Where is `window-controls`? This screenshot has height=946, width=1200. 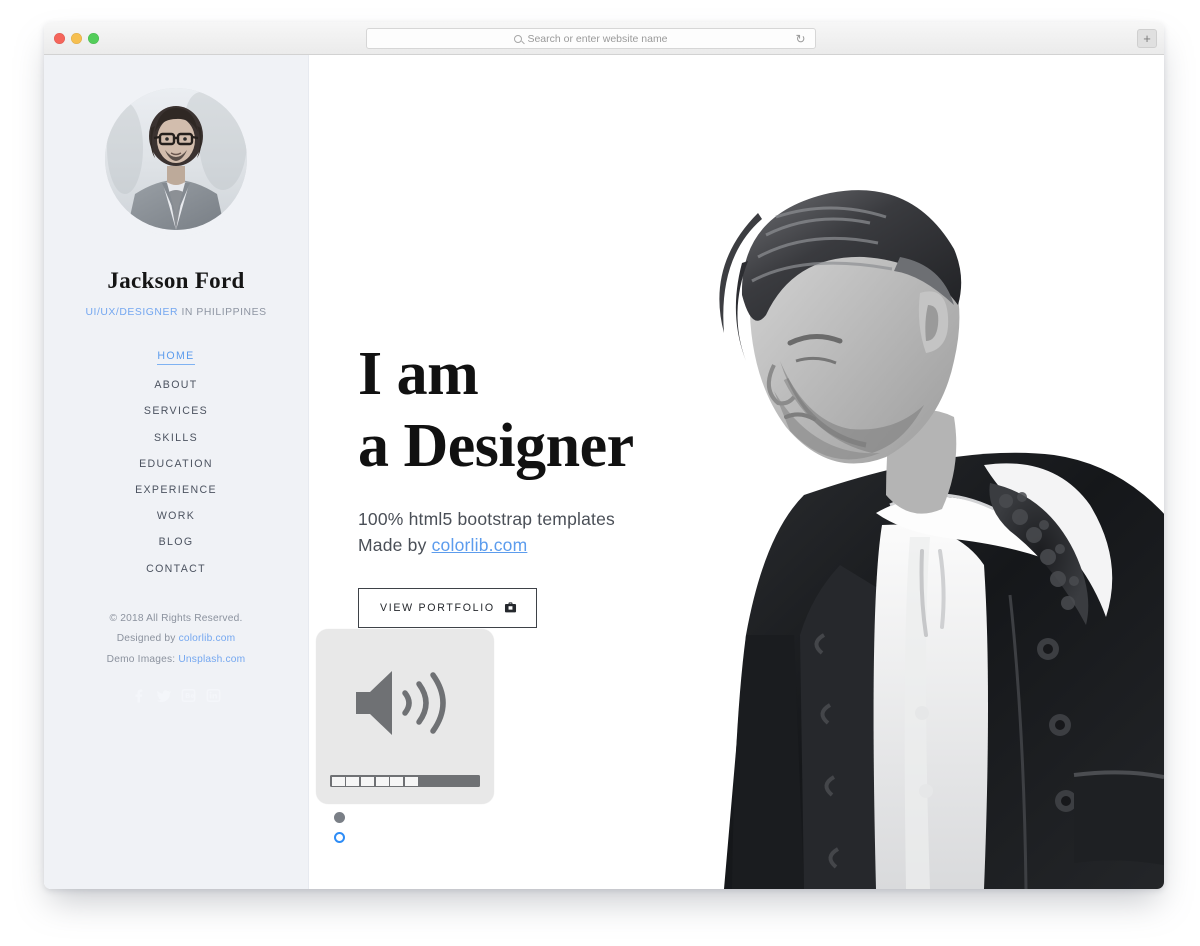 window-controls is located at coordinates (76, 38).